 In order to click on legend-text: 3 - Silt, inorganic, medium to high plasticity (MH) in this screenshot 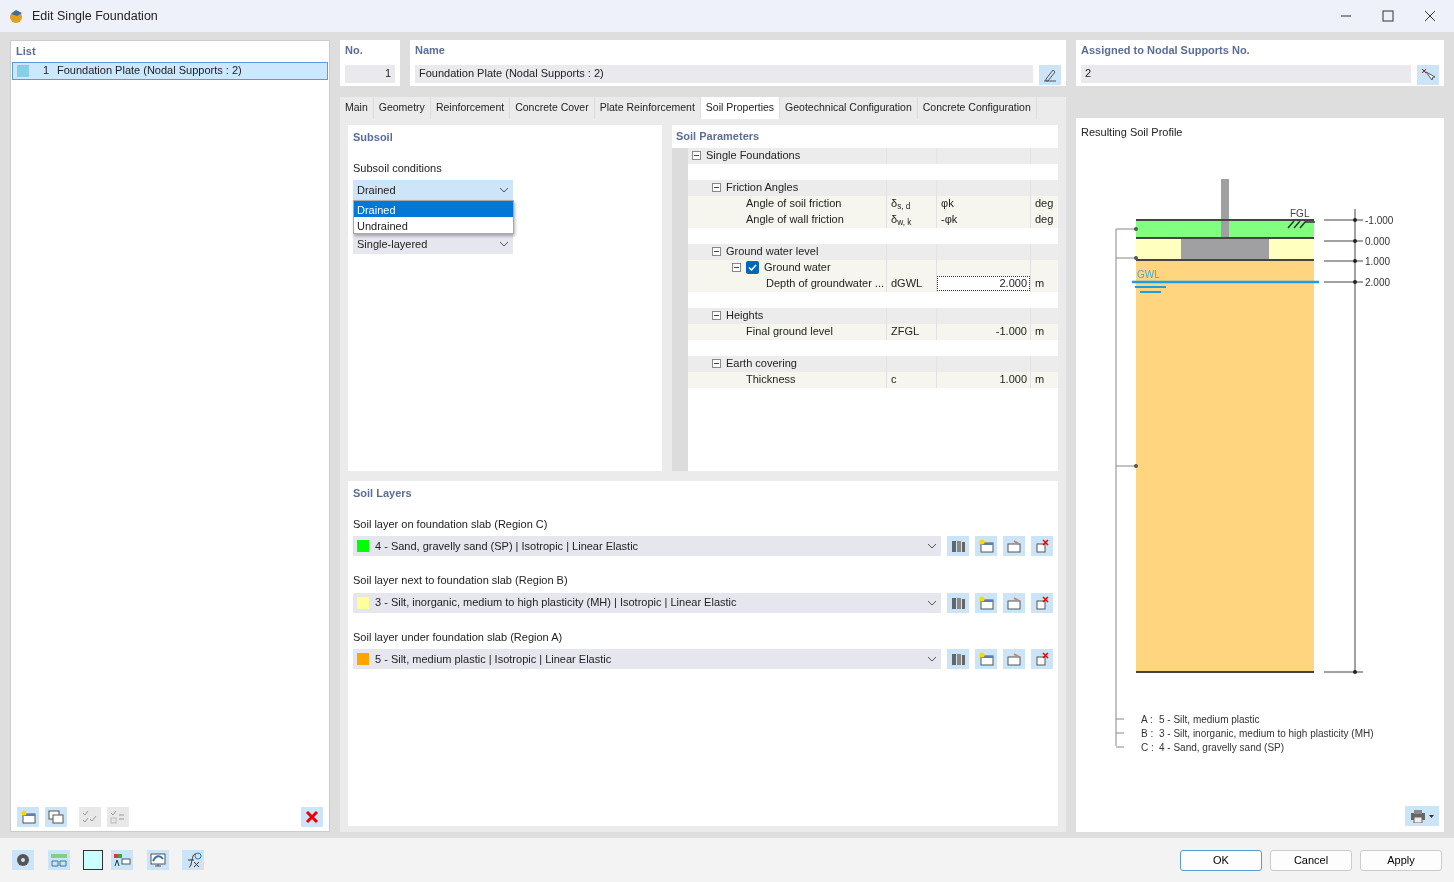, I will do `click(1266, 733)`.